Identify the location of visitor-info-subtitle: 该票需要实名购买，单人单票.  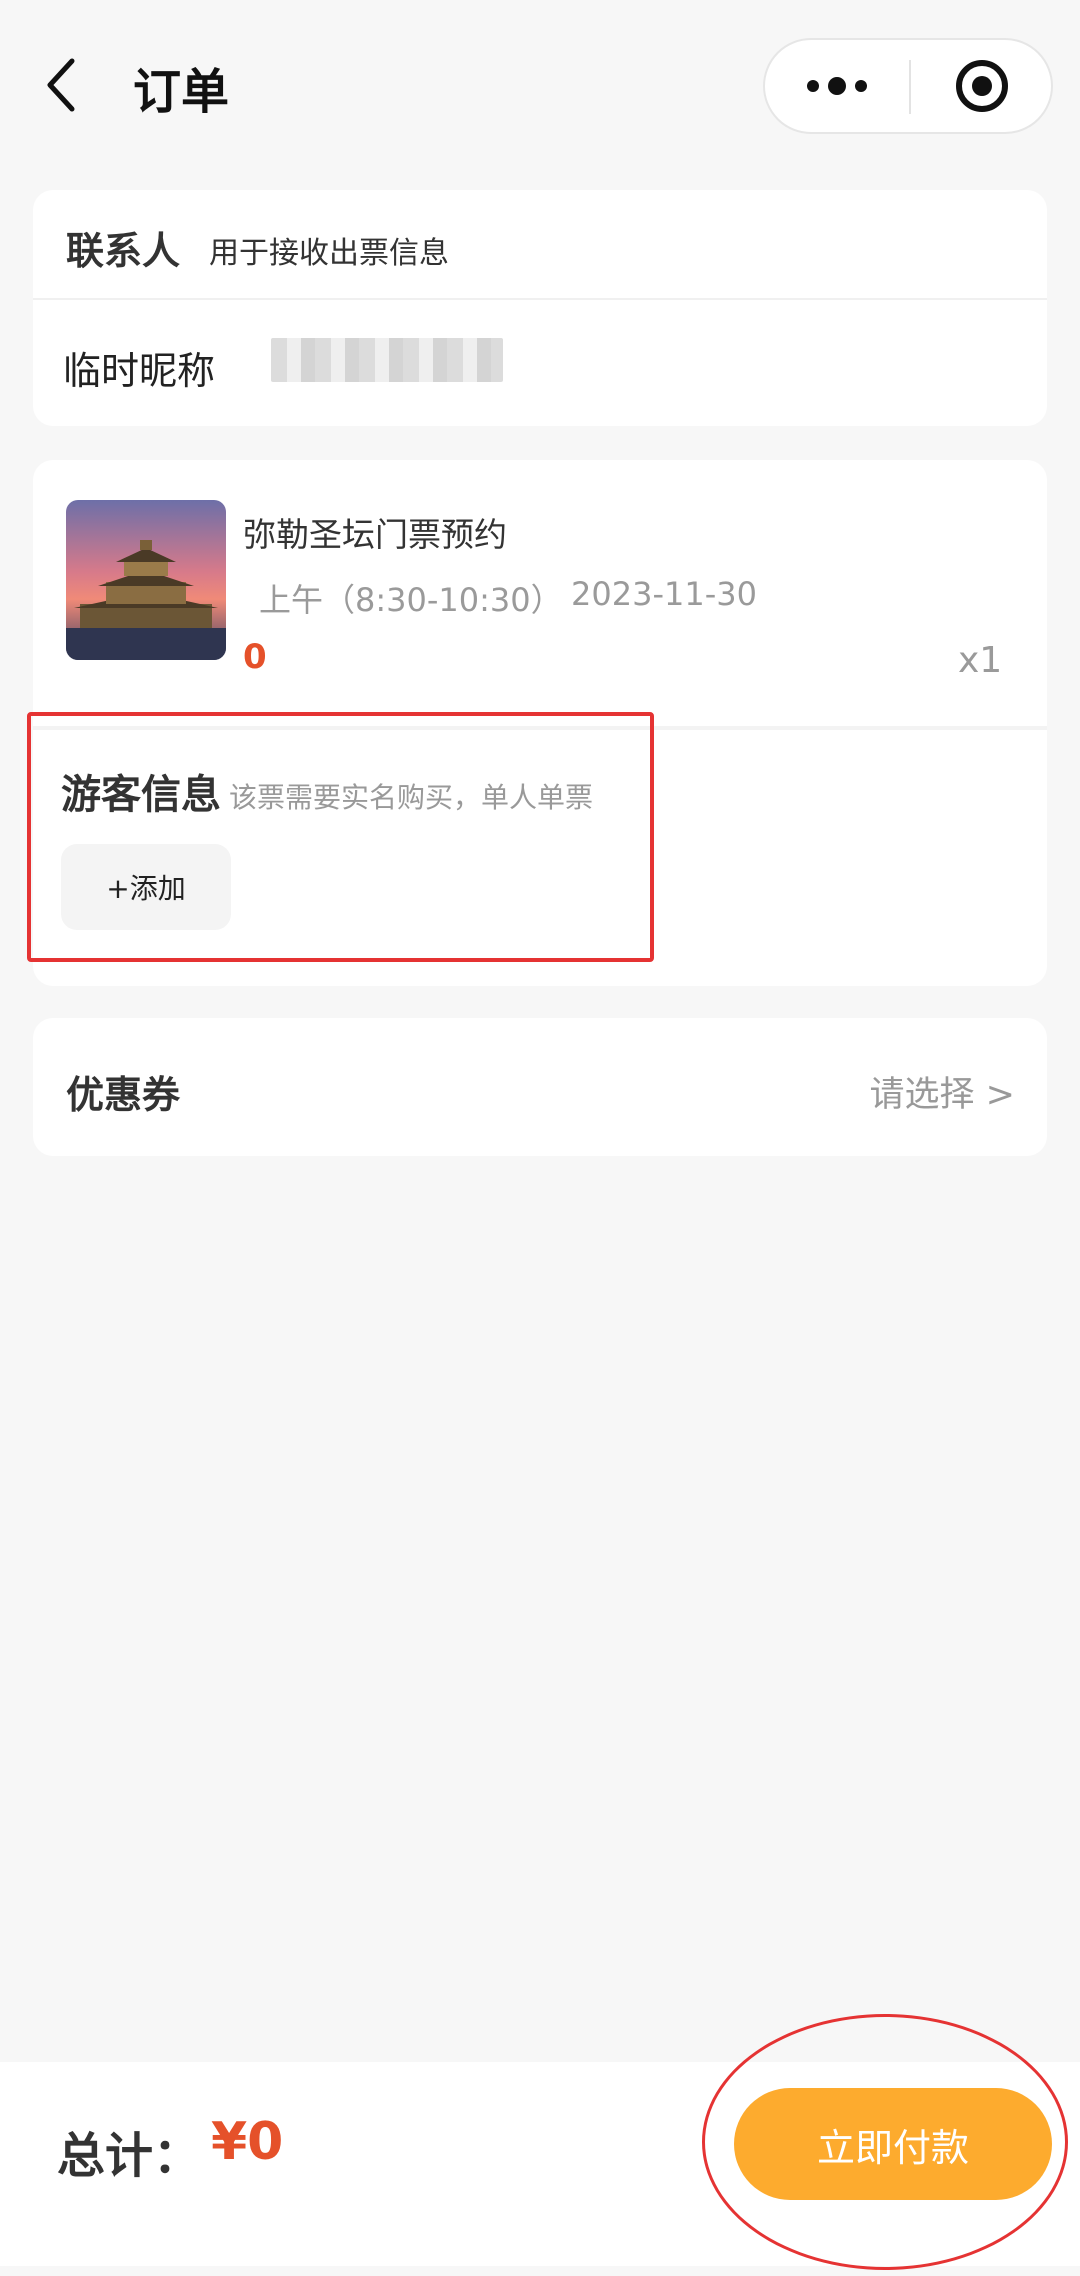
(411, 797).